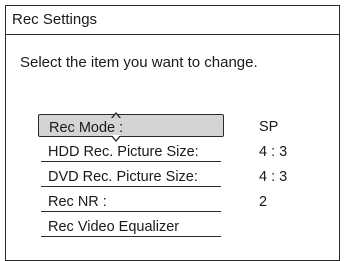 This screenshot has height=261, width=344. What do you see at coordinates (131, 200) in the screenshot?
I see `menu-item-label: Rec NR :` at bounding box center [131, 200].